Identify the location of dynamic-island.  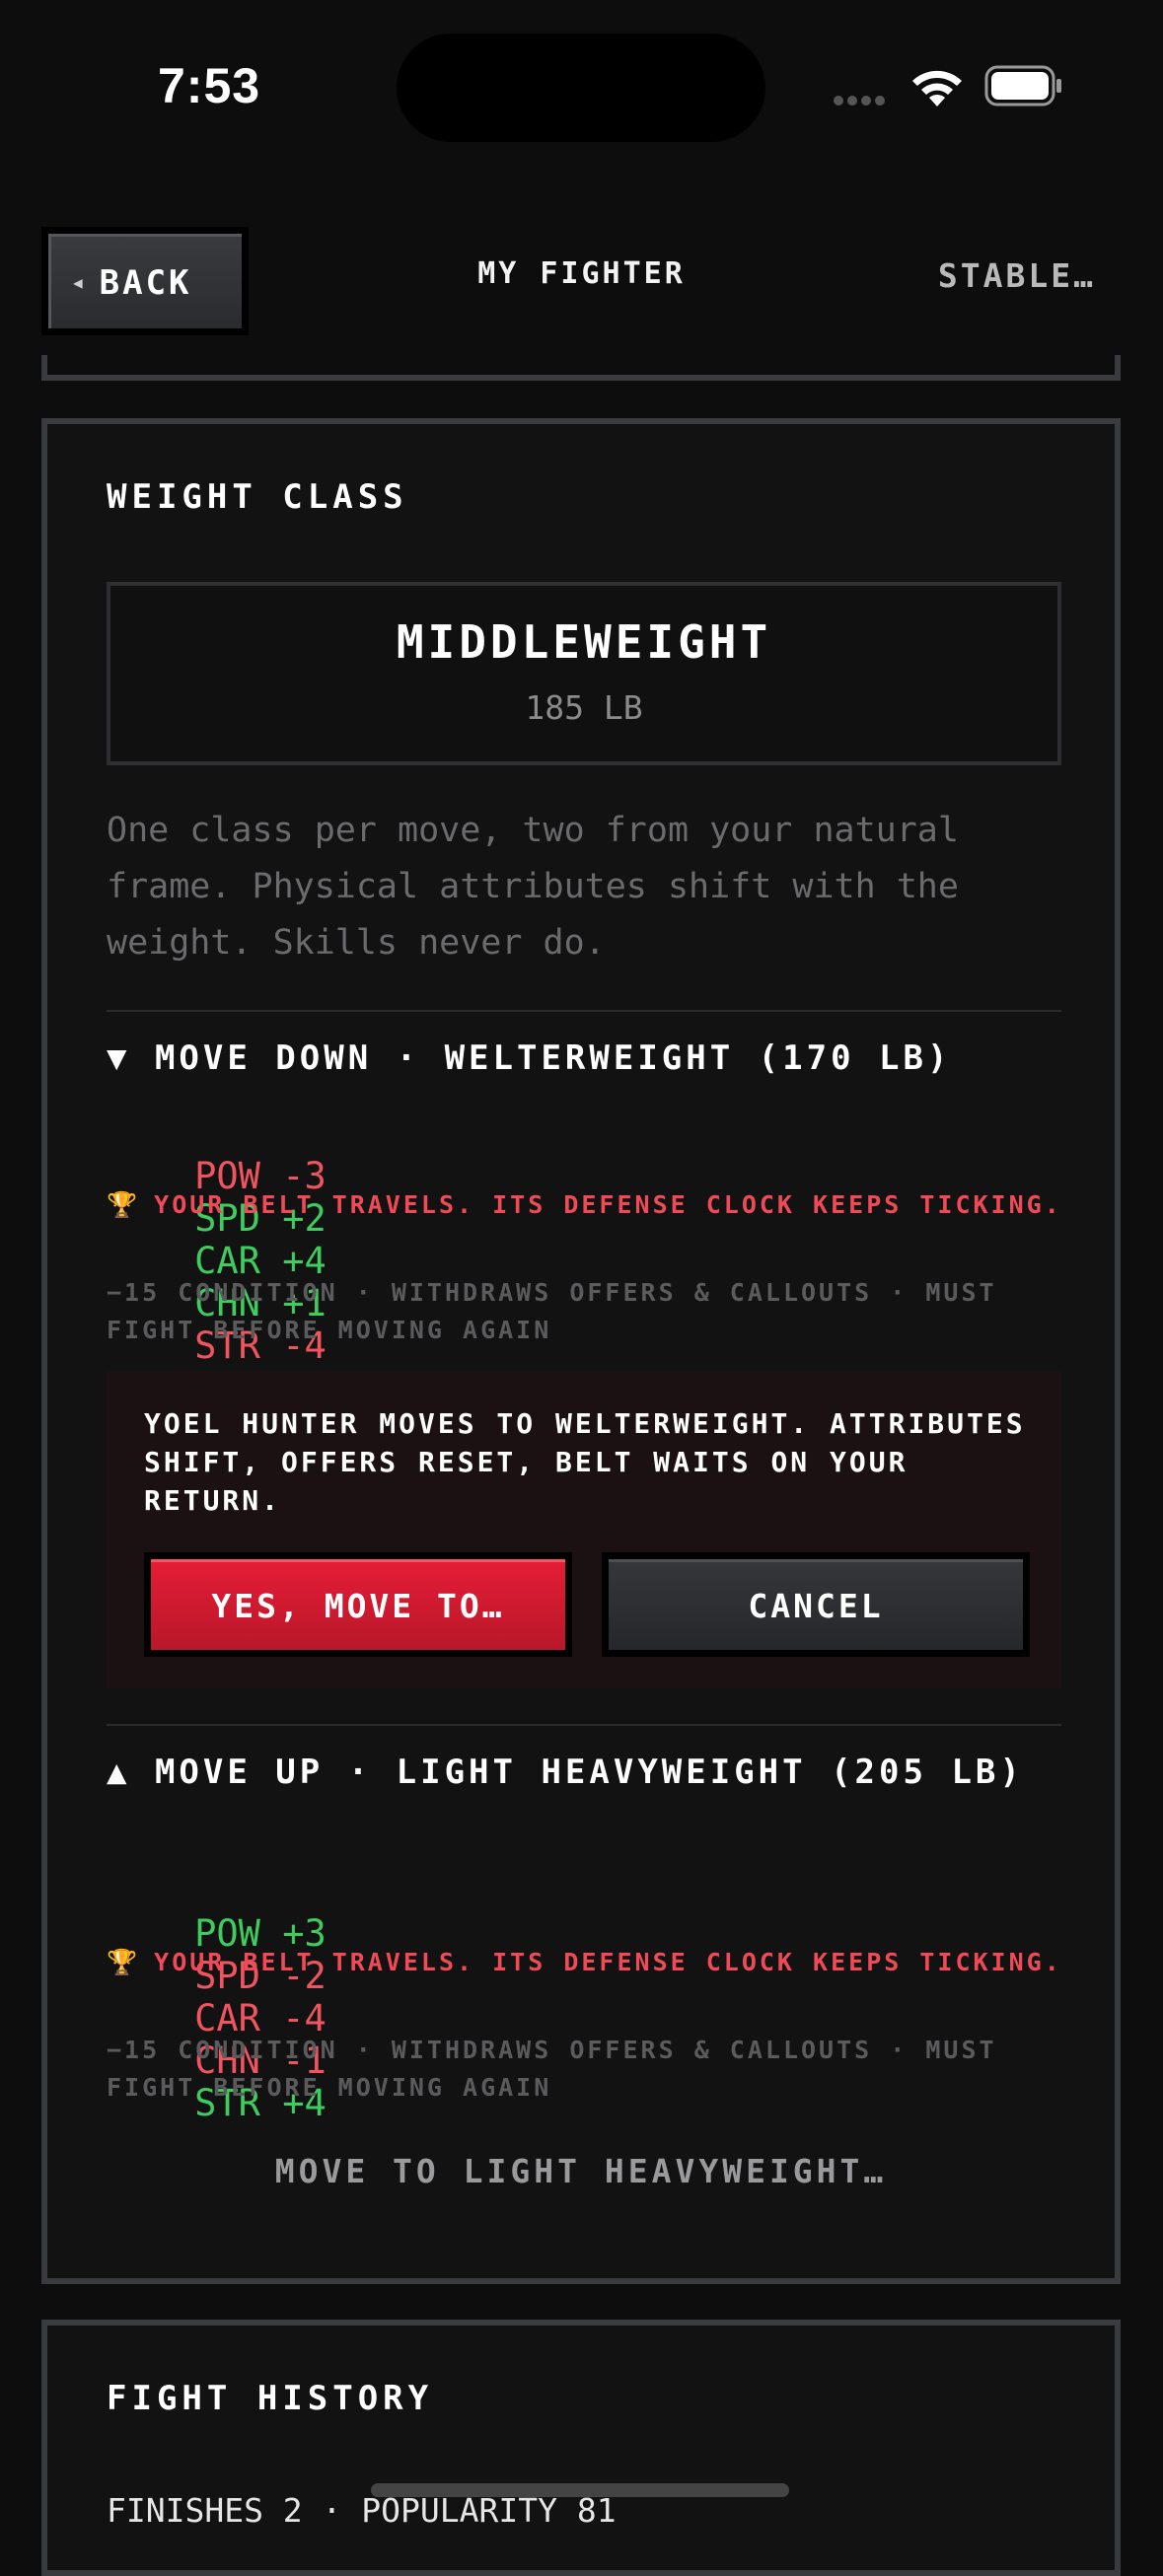
(581, 88).